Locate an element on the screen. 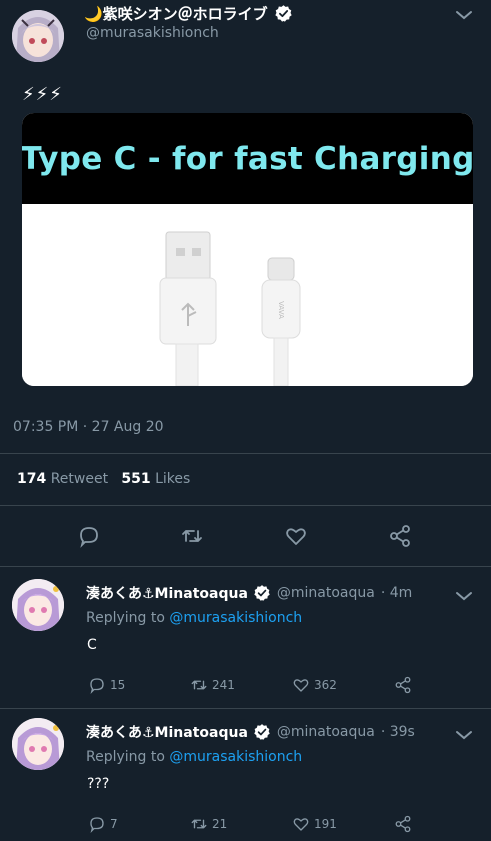  like-count: 551 is located at coordinates (136, 479).